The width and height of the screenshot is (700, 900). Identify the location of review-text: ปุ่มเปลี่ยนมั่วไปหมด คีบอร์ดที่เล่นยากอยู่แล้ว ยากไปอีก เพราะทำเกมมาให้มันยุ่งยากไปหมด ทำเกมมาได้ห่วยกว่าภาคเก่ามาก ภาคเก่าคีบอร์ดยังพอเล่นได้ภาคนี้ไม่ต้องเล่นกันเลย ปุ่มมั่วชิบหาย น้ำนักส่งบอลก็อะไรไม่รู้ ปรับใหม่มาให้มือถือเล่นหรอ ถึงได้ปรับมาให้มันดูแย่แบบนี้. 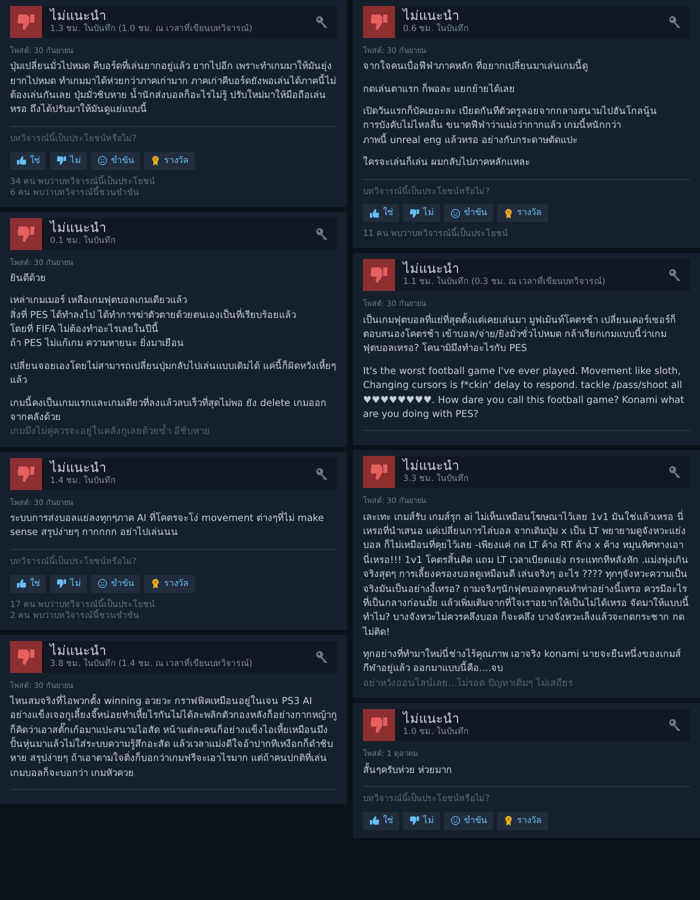
(173, 89).